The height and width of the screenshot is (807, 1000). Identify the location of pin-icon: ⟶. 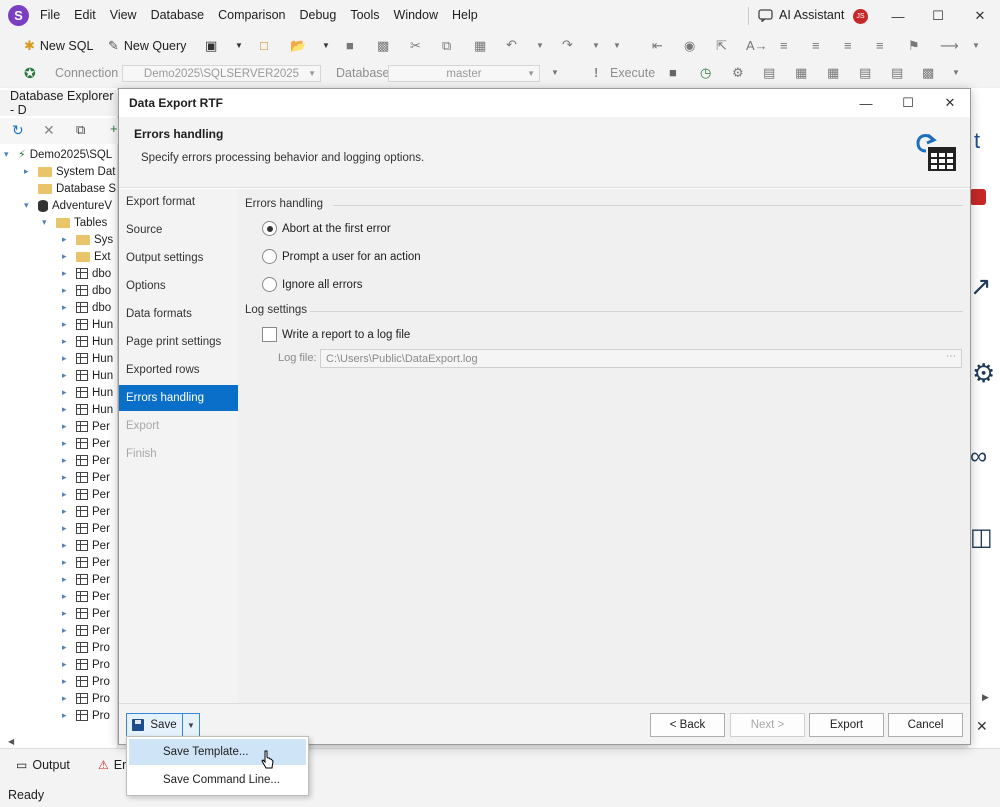
(949, 46).